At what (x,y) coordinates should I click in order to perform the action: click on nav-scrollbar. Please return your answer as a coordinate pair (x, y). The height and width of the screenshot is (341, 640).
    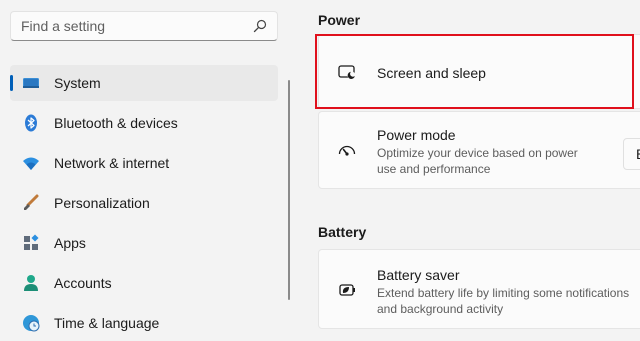
    Looking at the image, I should click on (289, 190).